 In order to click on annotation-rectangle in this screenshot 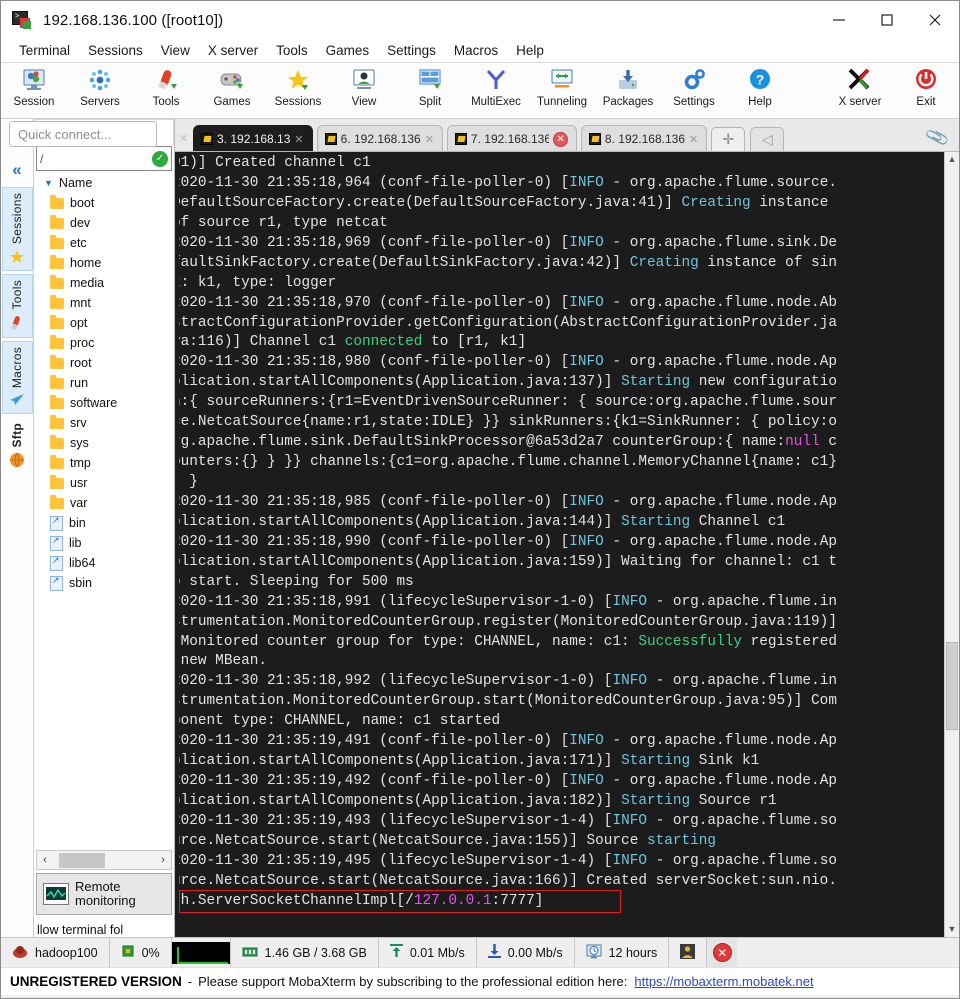, I will do `click(400, 902)`.